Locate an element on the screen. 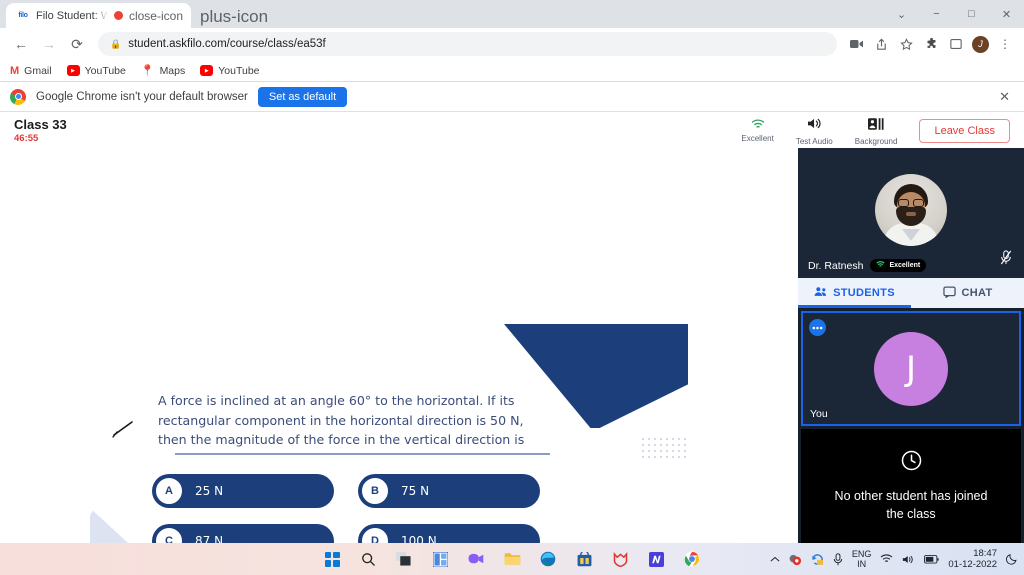 This screenshot has width=1024, height=575. teacher-video-tile: Dr. Ratnesh Excellent is located at coordinates (911, 213).